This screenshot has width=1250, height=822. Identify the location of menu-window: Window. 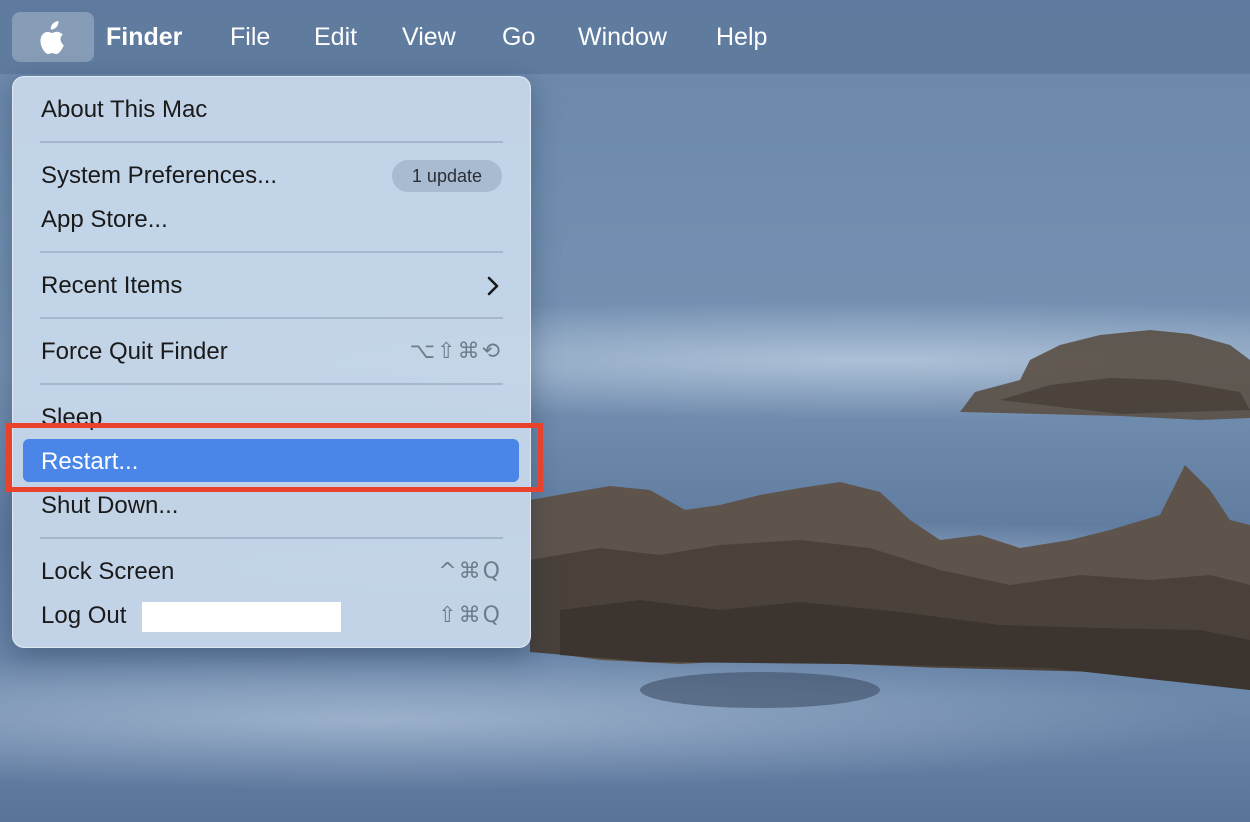
(622, 37).